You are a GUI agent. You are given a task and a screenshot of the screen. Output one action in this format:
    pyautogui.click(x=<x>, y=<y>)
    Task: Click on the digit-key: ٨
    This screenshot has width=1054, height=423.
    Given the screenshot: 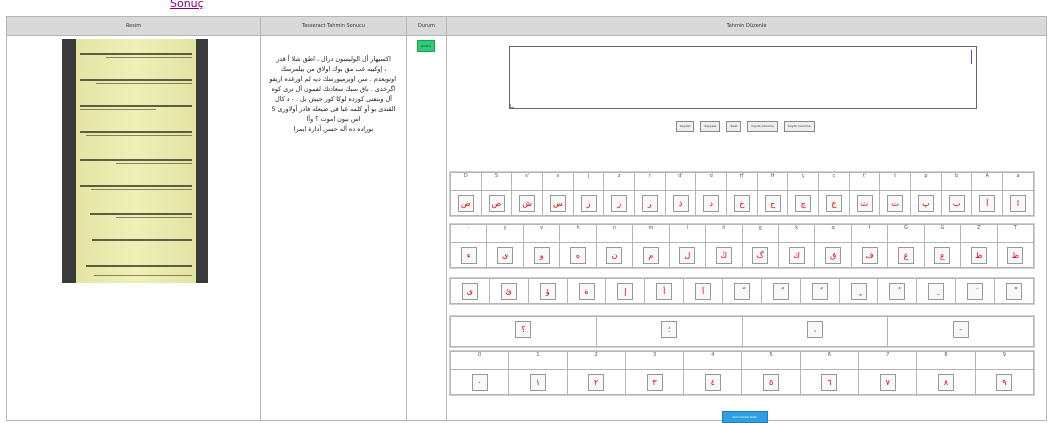 What is the action you would take?
    pyautogui.click(x=946, y=382)
    